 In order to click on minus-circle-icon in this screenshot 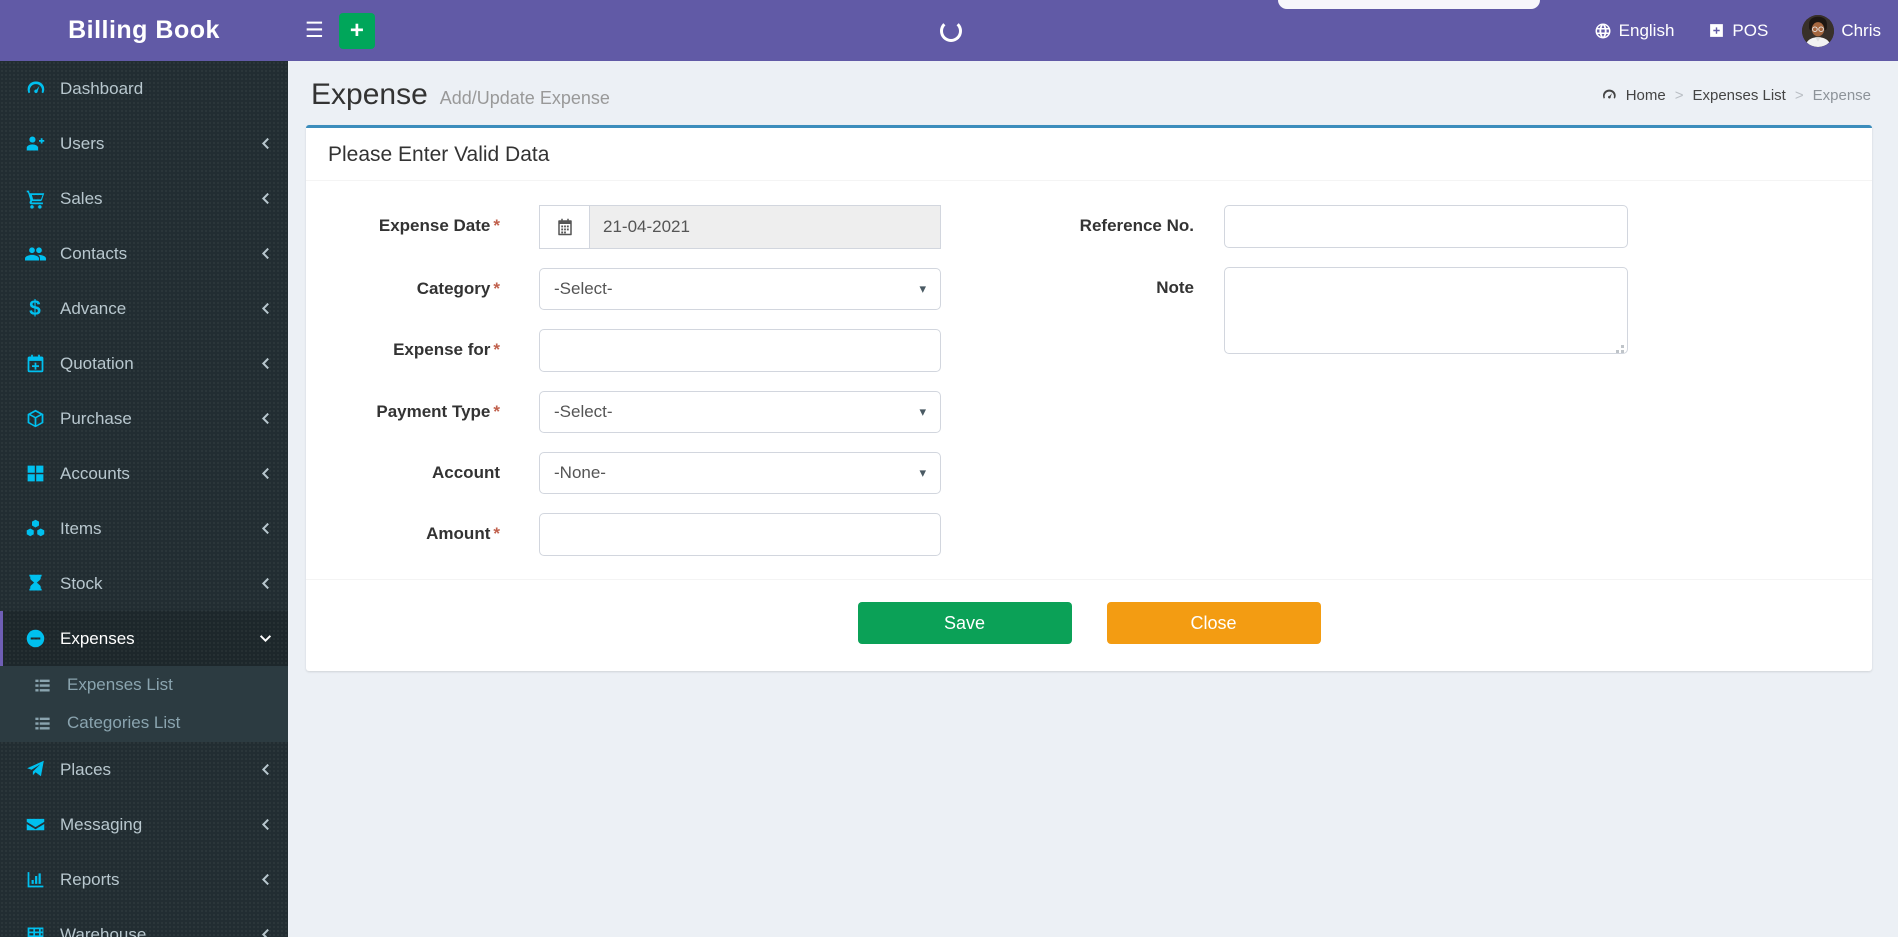, I will do `click(35, 639)`.